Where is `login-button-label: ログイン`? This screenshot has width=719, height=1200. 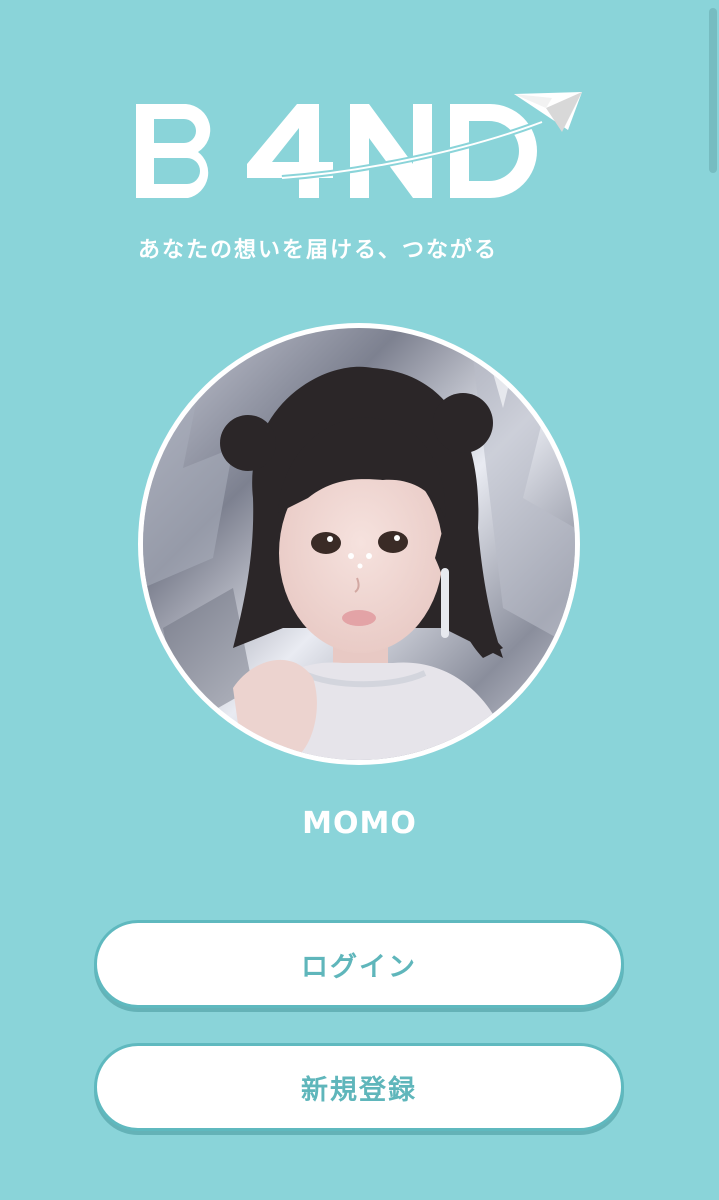
login-button-label: ログイン is located at coordinates (359, 967).